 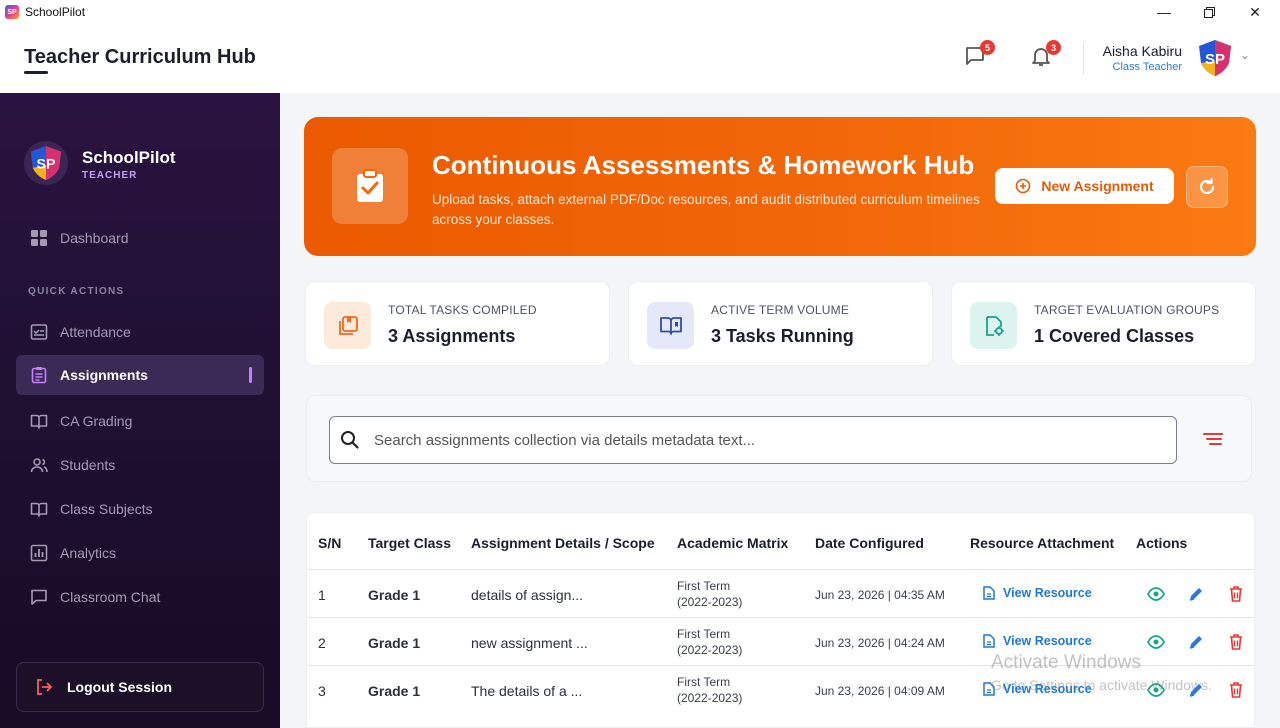 I want to click on shield-logo-icon: SP, so click(x=46, y=163).